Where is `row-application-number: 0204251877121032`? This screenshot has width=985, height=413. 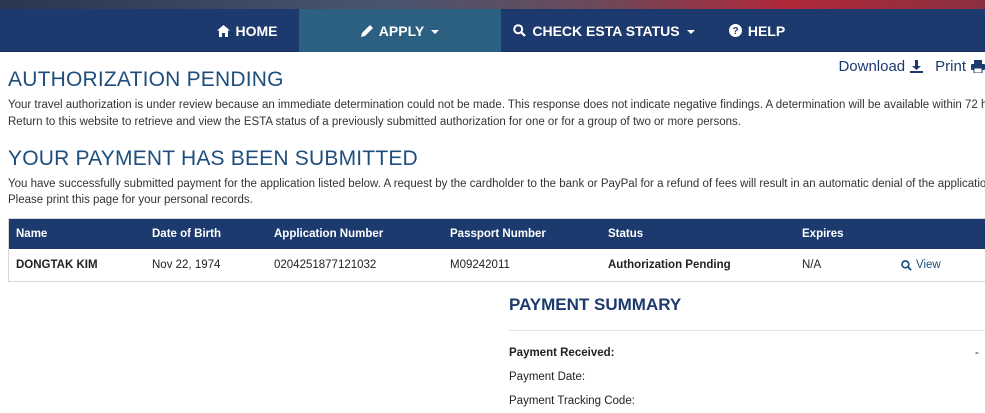
row-application-number: 0204251877121032 is located at coordinates (325, 265).